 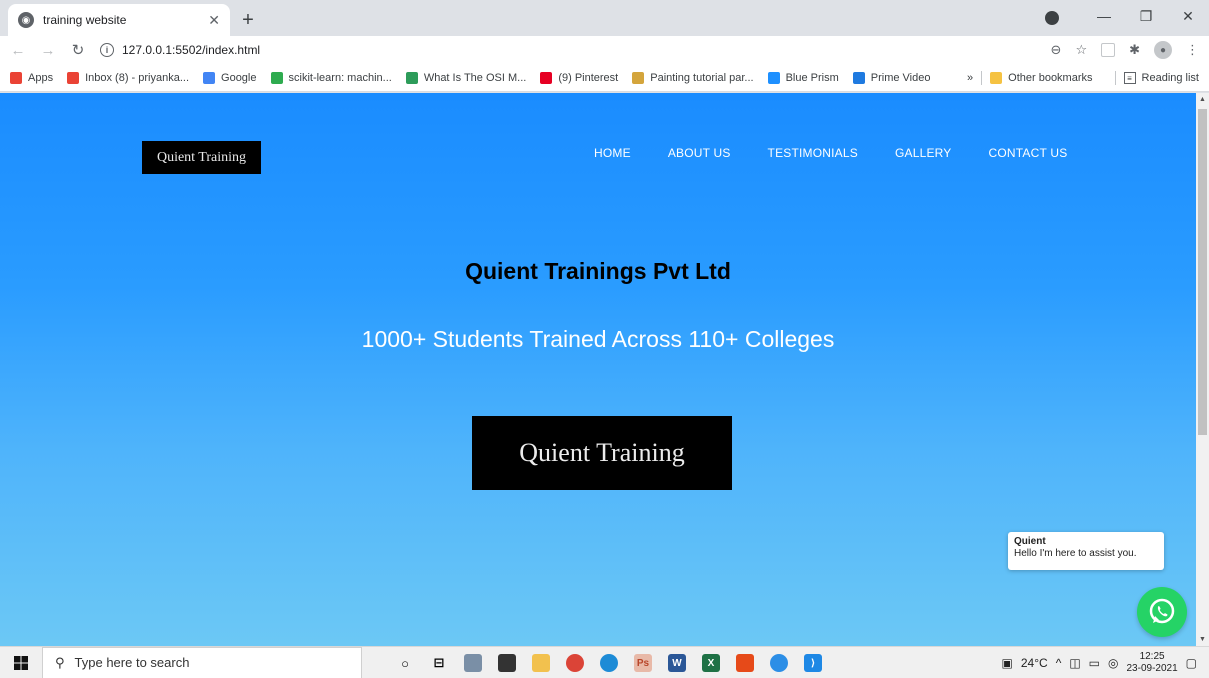 What do you see at coordinates (201, 157) in the screenshot?
I see `site-logo: Quient Training` at bounding box center [201, 157].